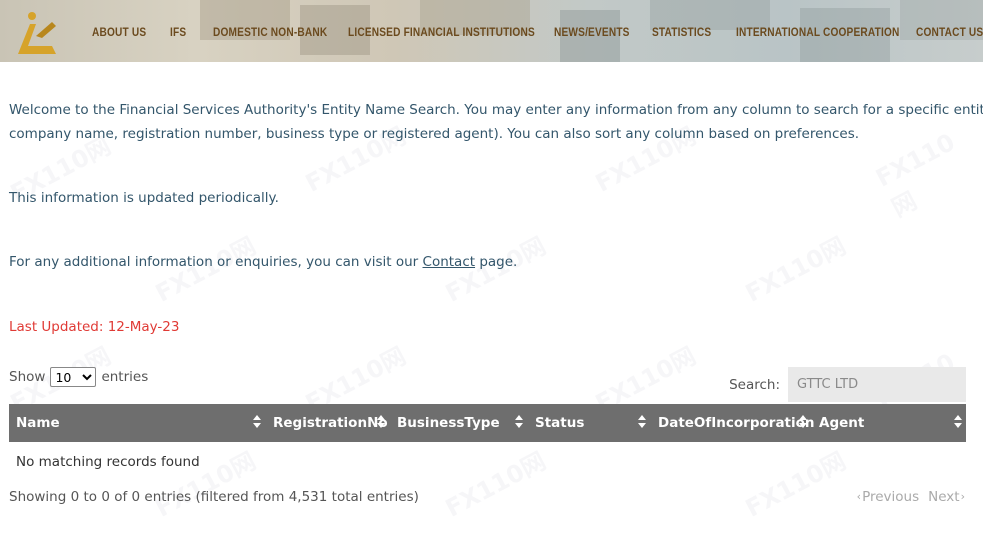 The width and height of the screenshot is (983, 542). What do you see at coordinates (108, 462) in the screenshot?
I see `empty-table-message: No matching records found` at bounding box center [108, 462].